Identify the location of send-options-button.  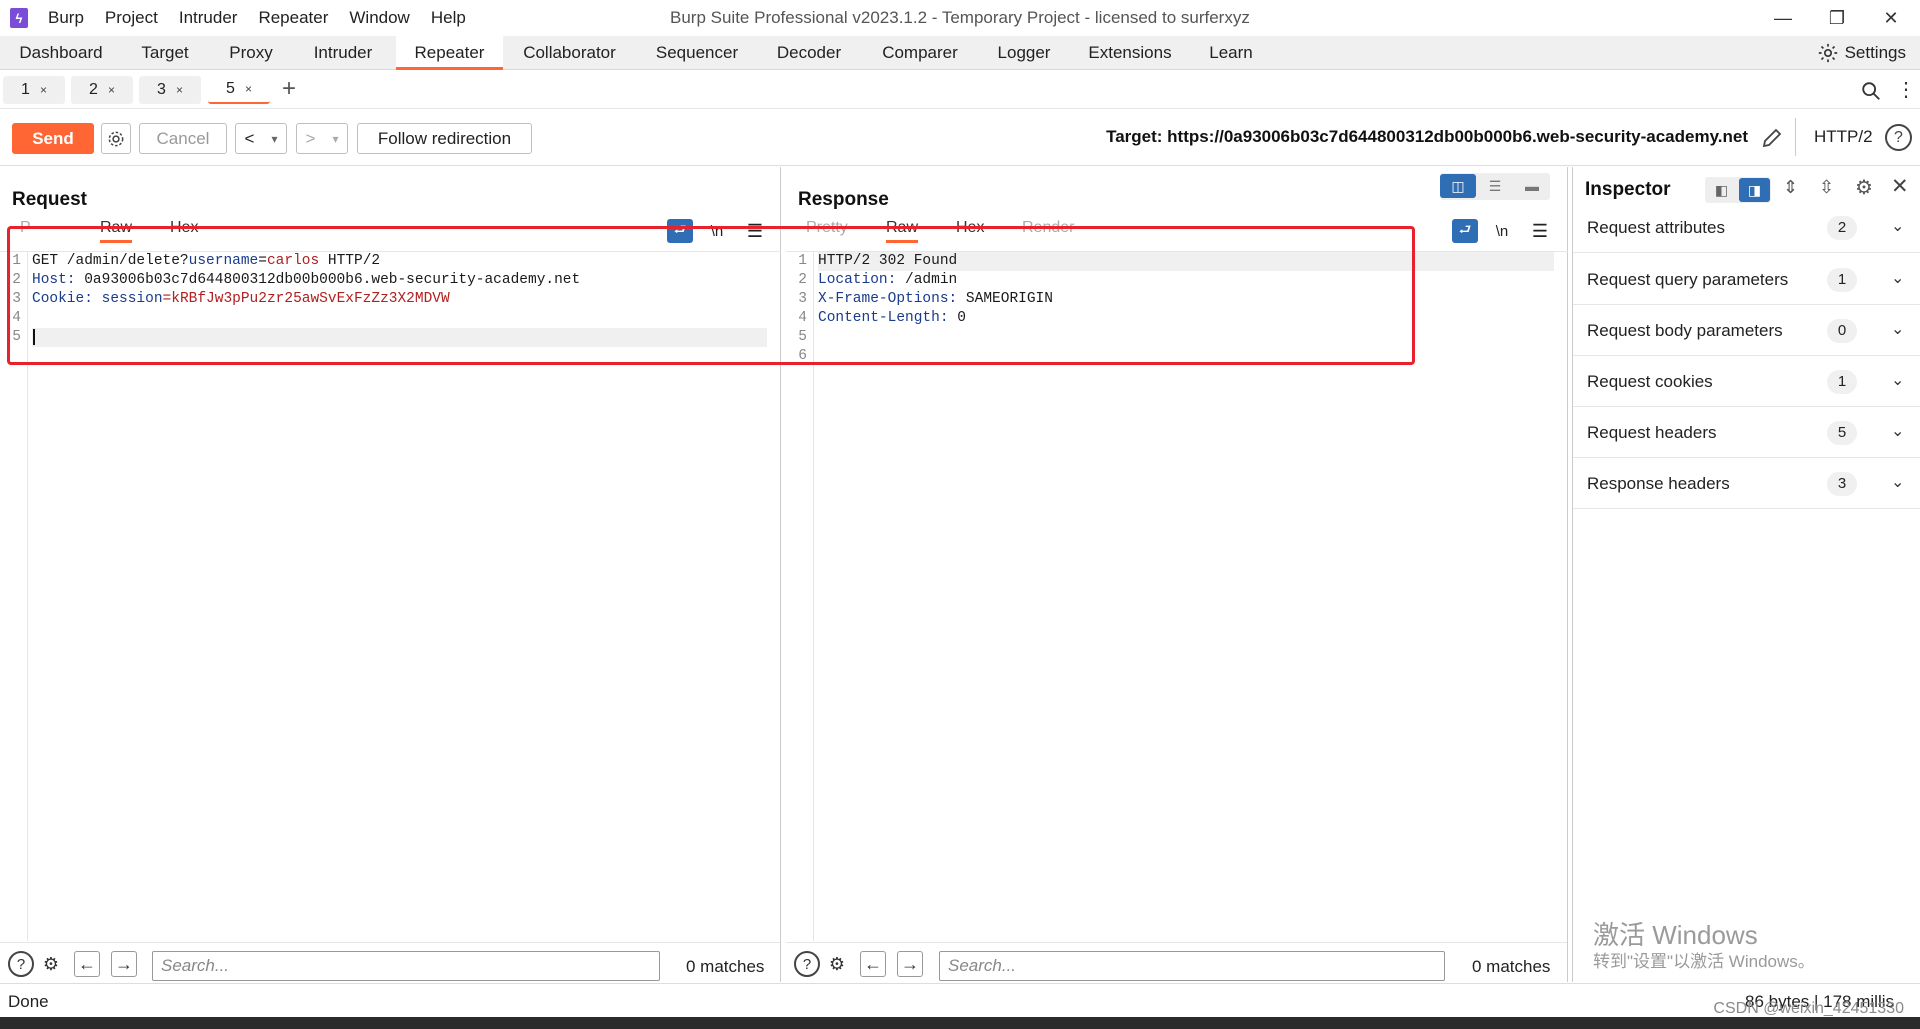
(116, 138).